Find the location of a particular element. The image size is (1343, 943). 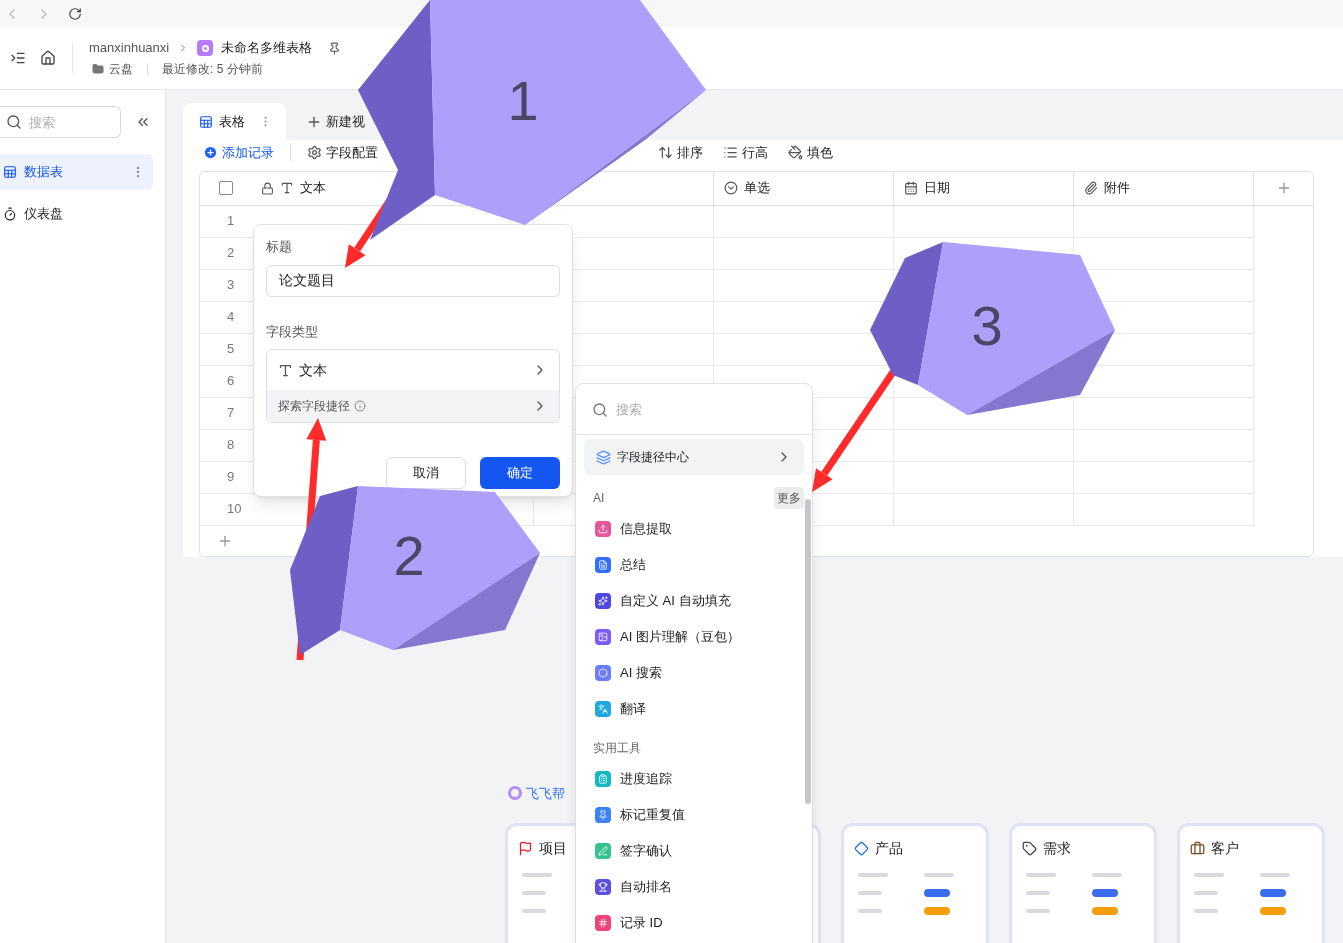

row-number: 2 is located at coordinates (231, 253).